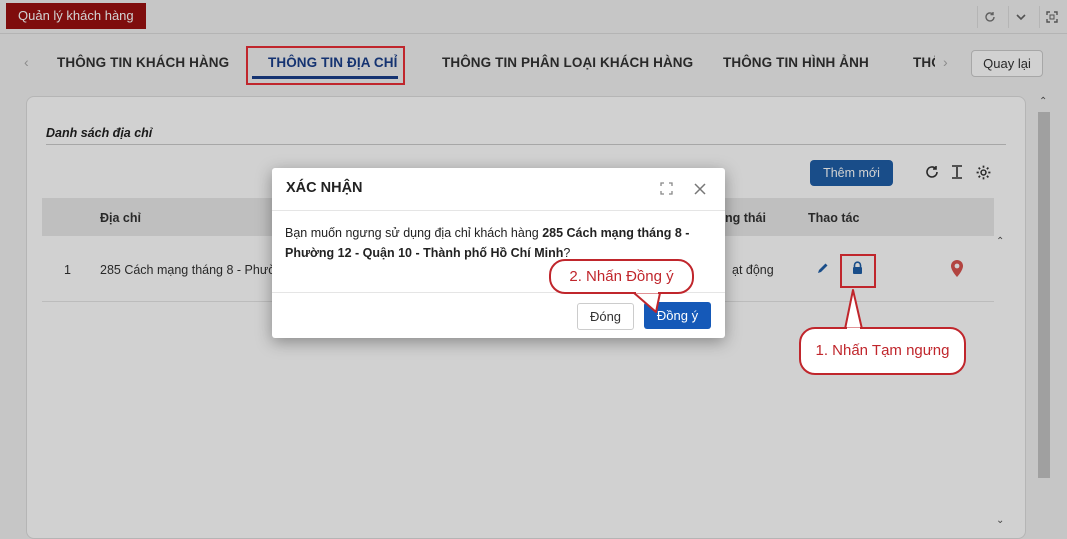  I want to click on callout-pointer-joins, so click(748, 310).